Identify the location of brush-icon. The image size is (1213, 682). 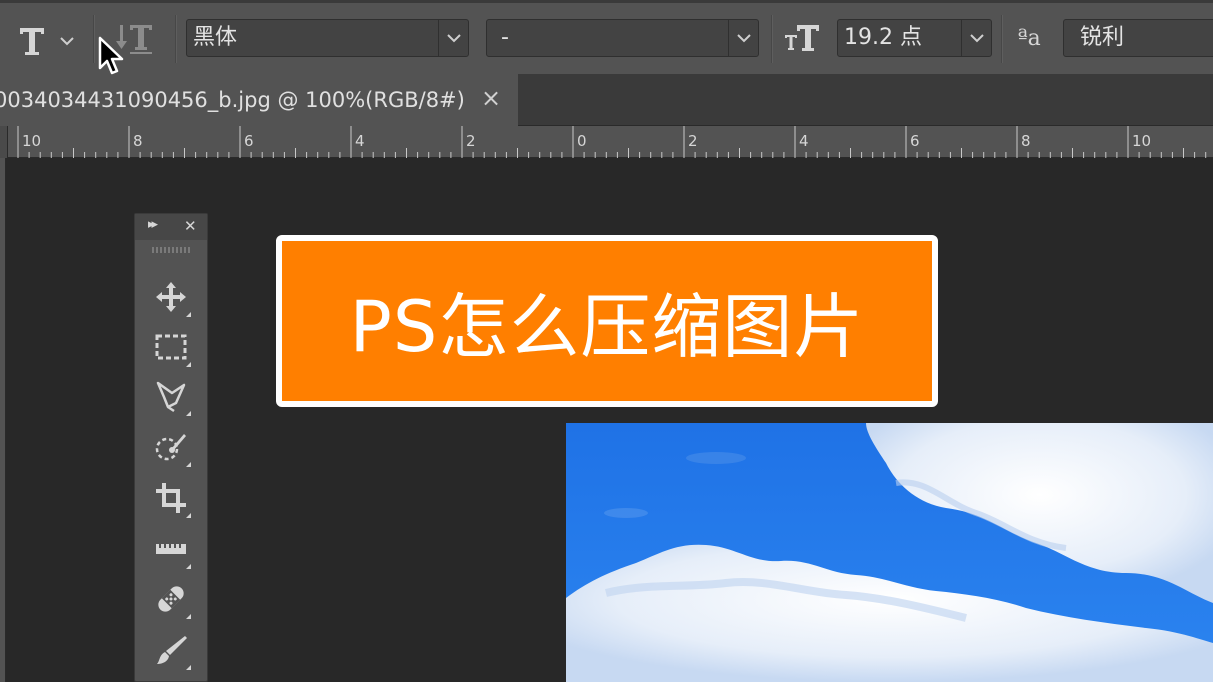
(172, 650).